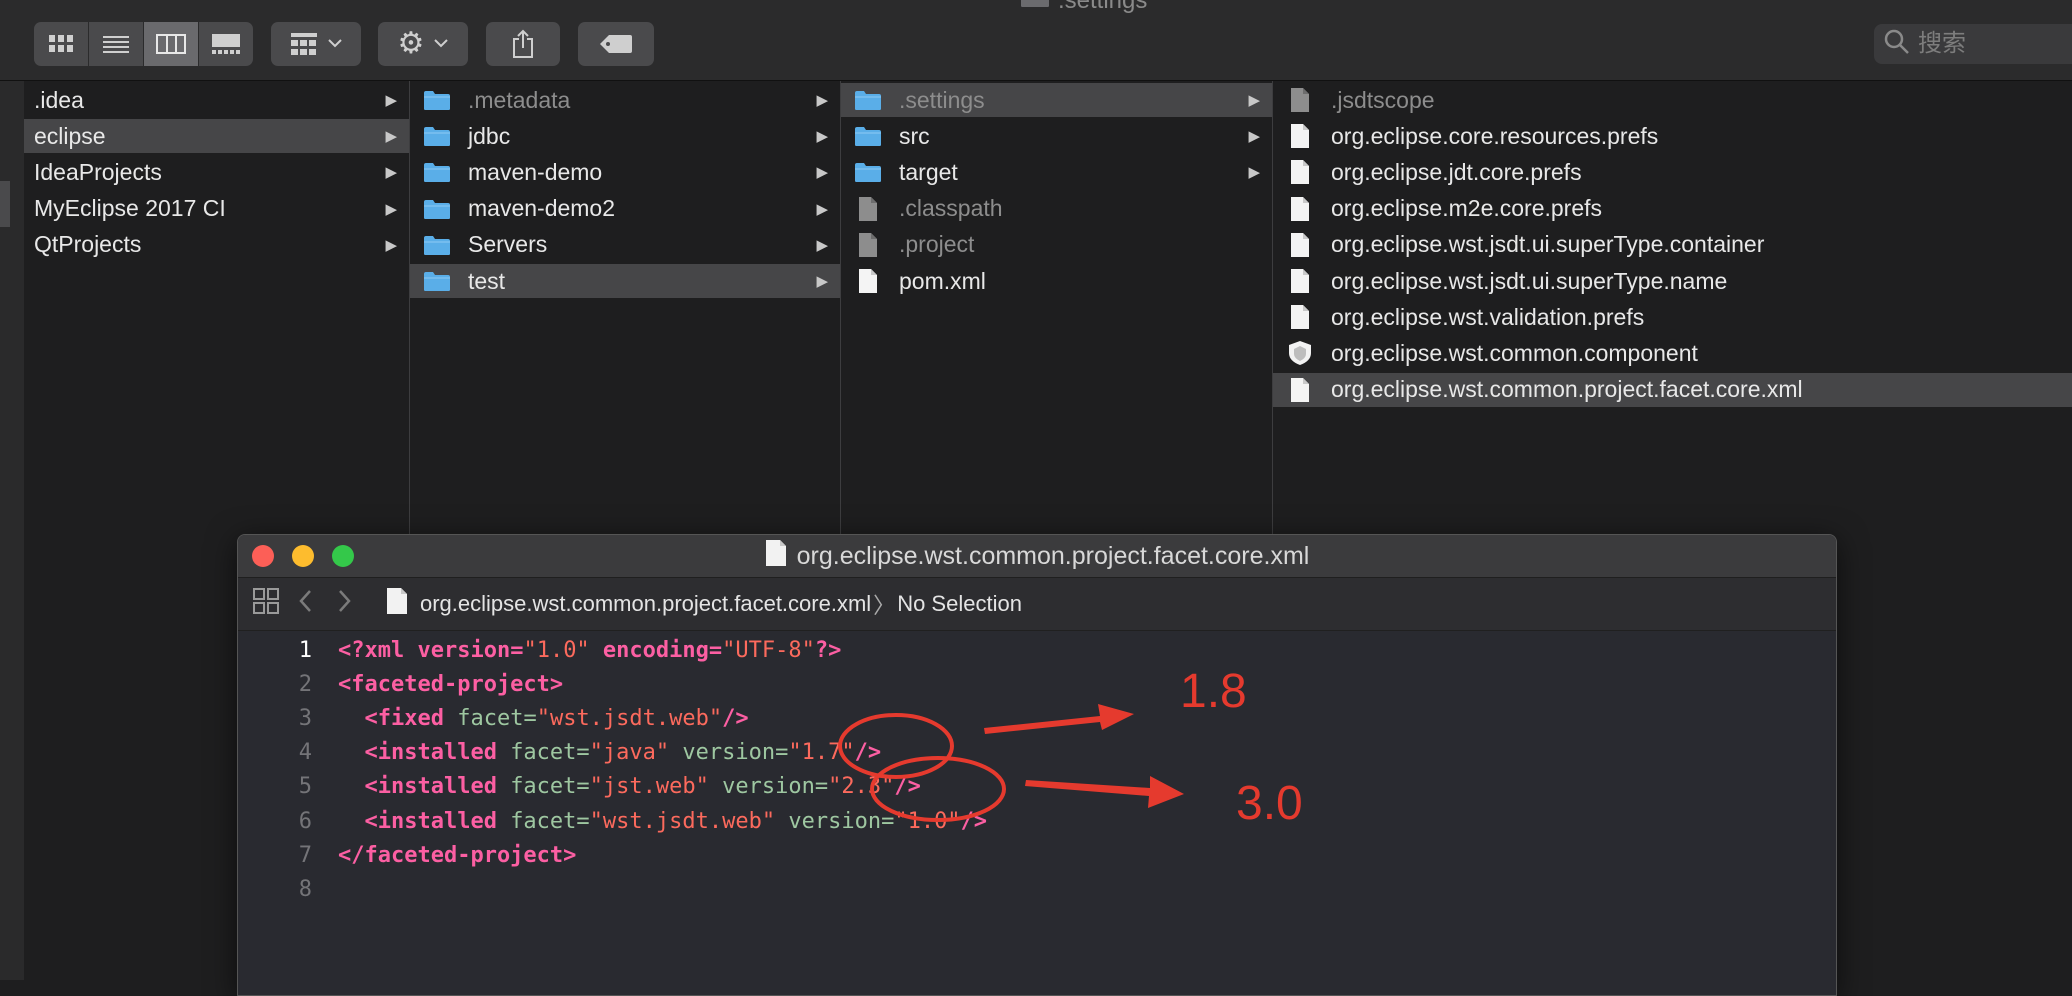  Describe the element at coordinates (625, 172) in the screenshot. I see `browser-row: maven-demo ▶` at that location.